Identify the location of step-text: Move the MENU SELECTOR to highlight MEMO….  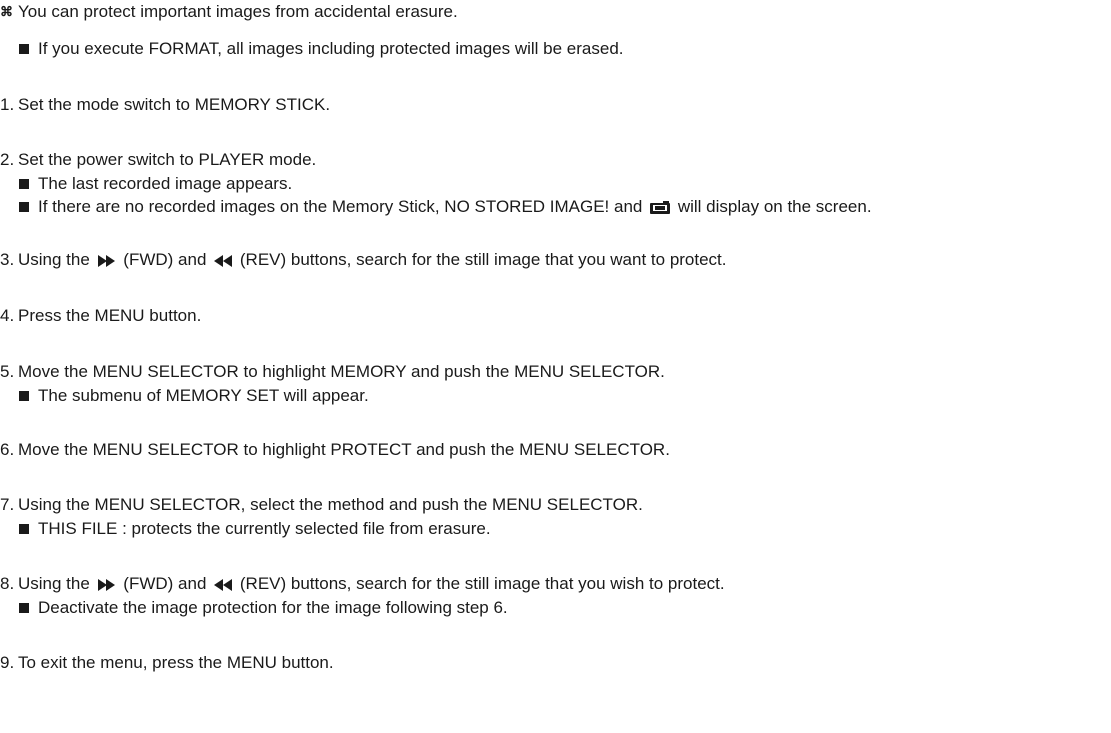
(341, 371).